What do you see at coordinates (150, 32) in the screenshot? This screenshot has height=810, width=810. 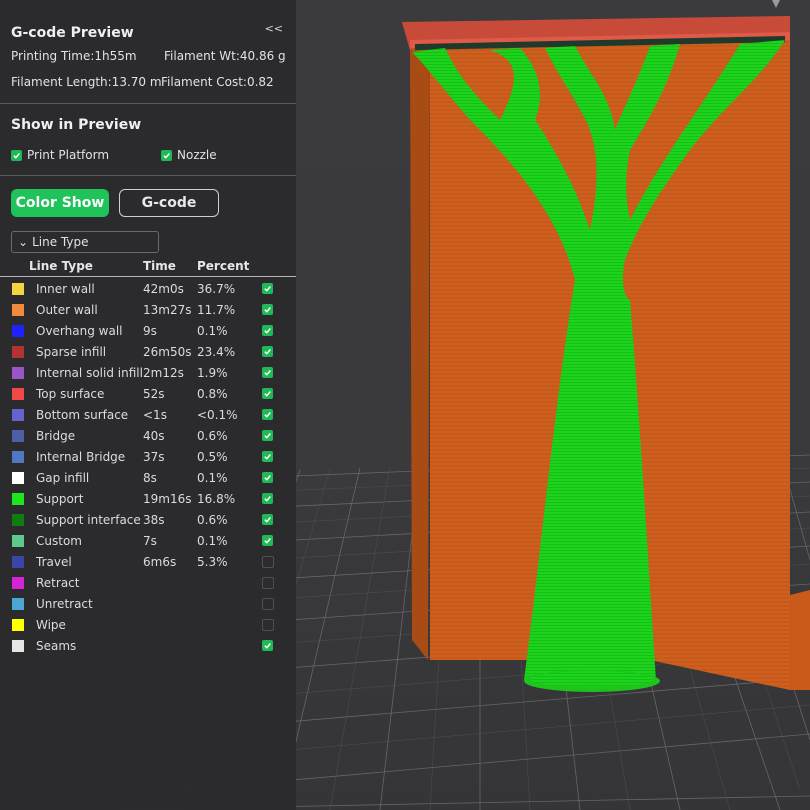 I see `panel-header: G-code Preview <<` at bounding box center [150, 32].